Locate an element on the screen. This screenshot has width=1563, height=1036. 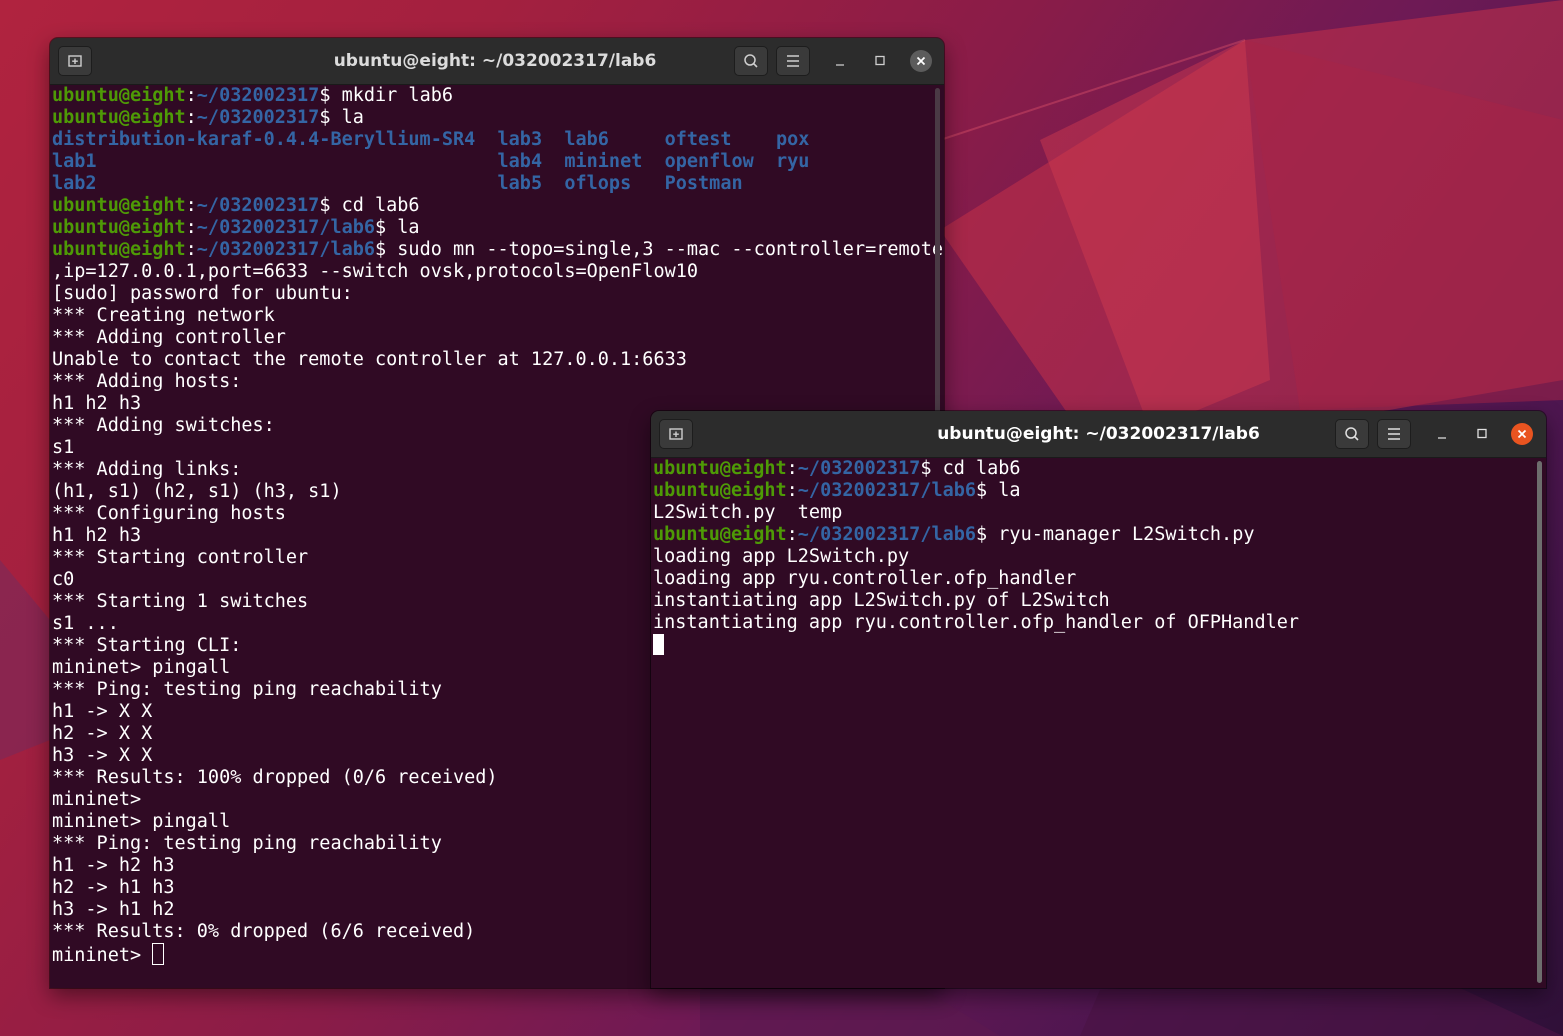
terminal-line: *** Adding controller is located at coordinates (498, 338).